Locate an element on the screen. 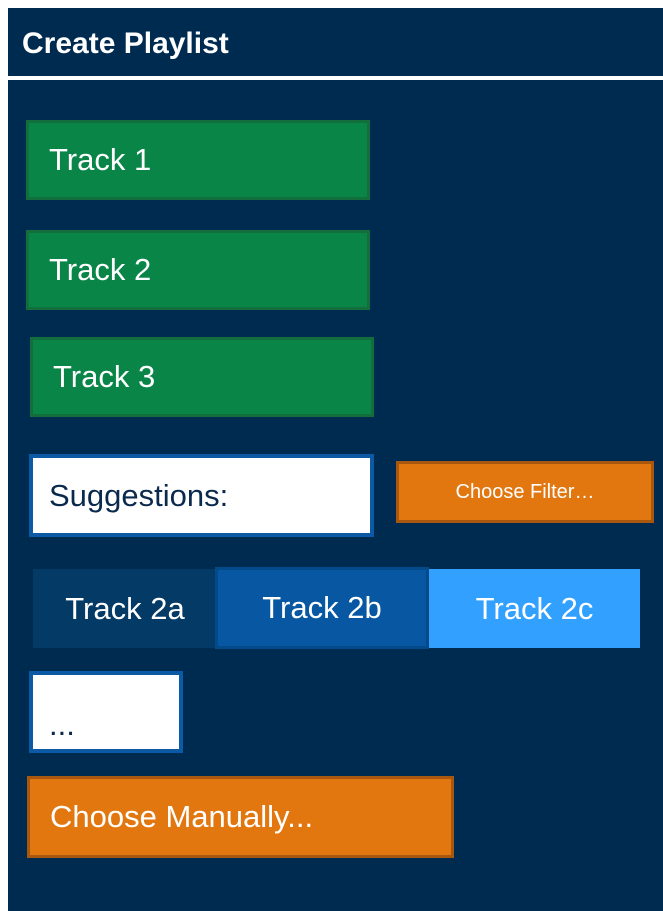  playlist-track-1: Track 1 is located at coordinates (198, 160).